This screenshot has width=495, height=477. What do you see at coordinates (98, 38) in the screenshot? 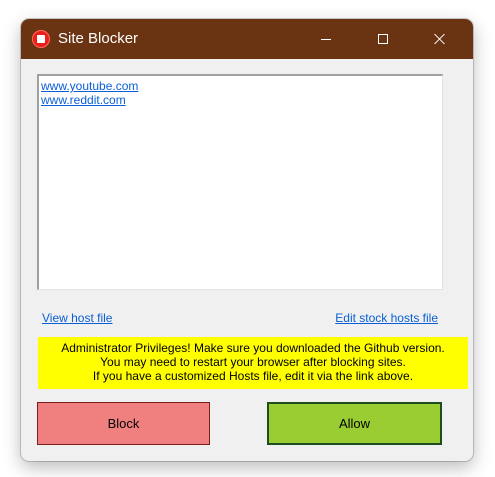
I see `window-title: Site Blocker` at bounding box center [98, 38].